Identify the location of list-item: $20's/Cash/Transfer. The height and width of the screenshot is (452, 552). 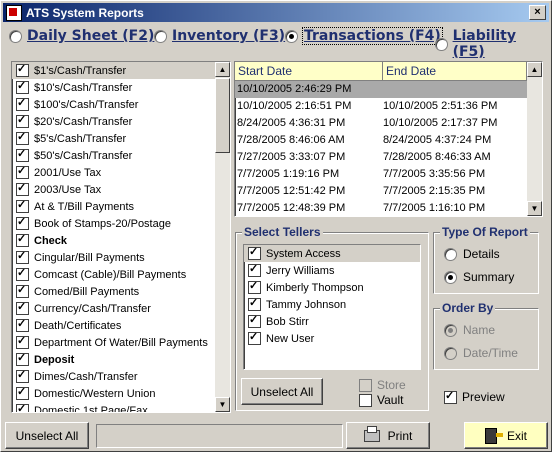
(121, 121).